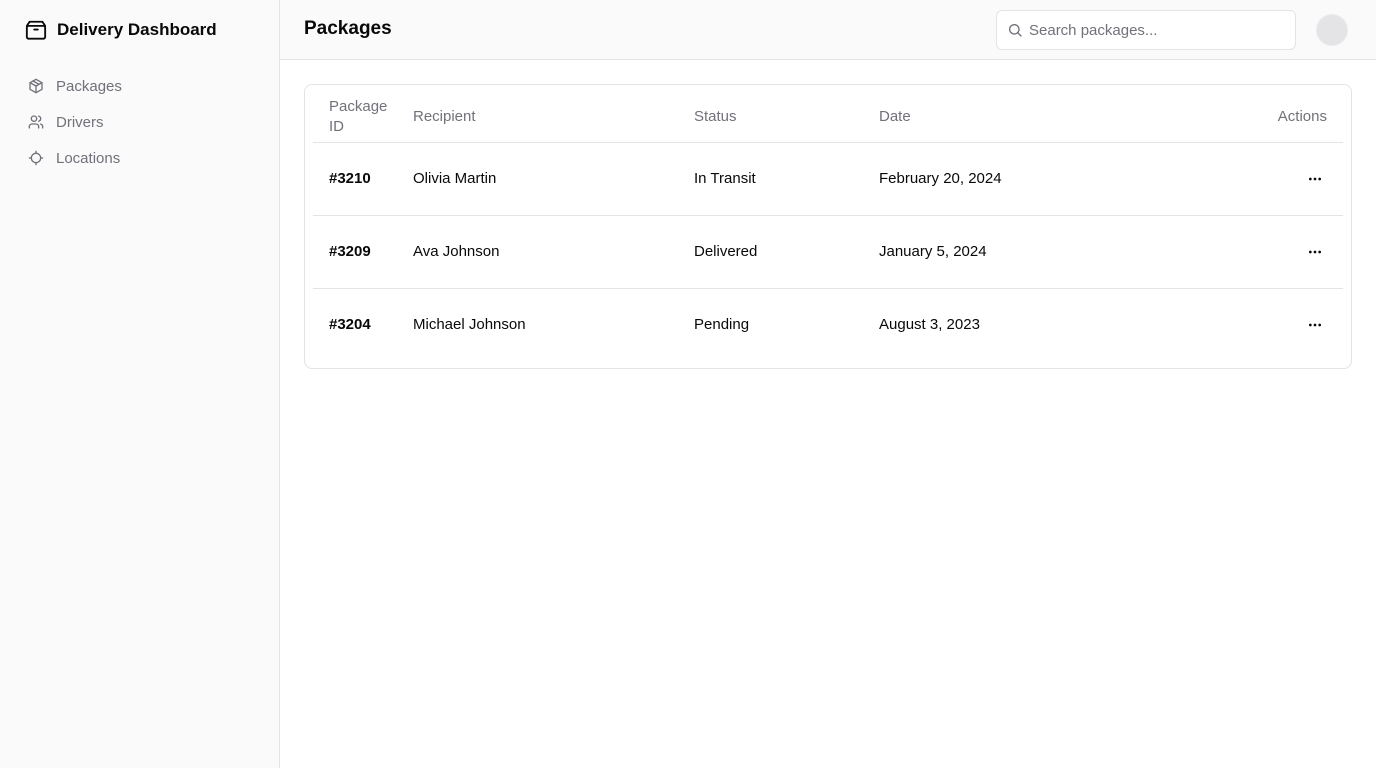 This screenshot has height=768, width=1376. Describe the element at coordinates (350, 325) in the screenshot. I see `package-id-cell: #3204` at that location.